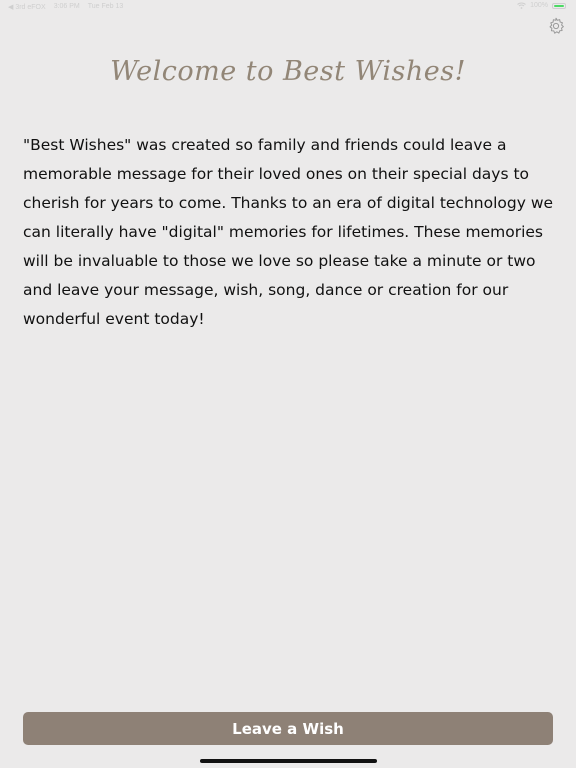  Describe the element at coordinates (521, 5) in the screenshot. I see `wifi-icon` at that location.